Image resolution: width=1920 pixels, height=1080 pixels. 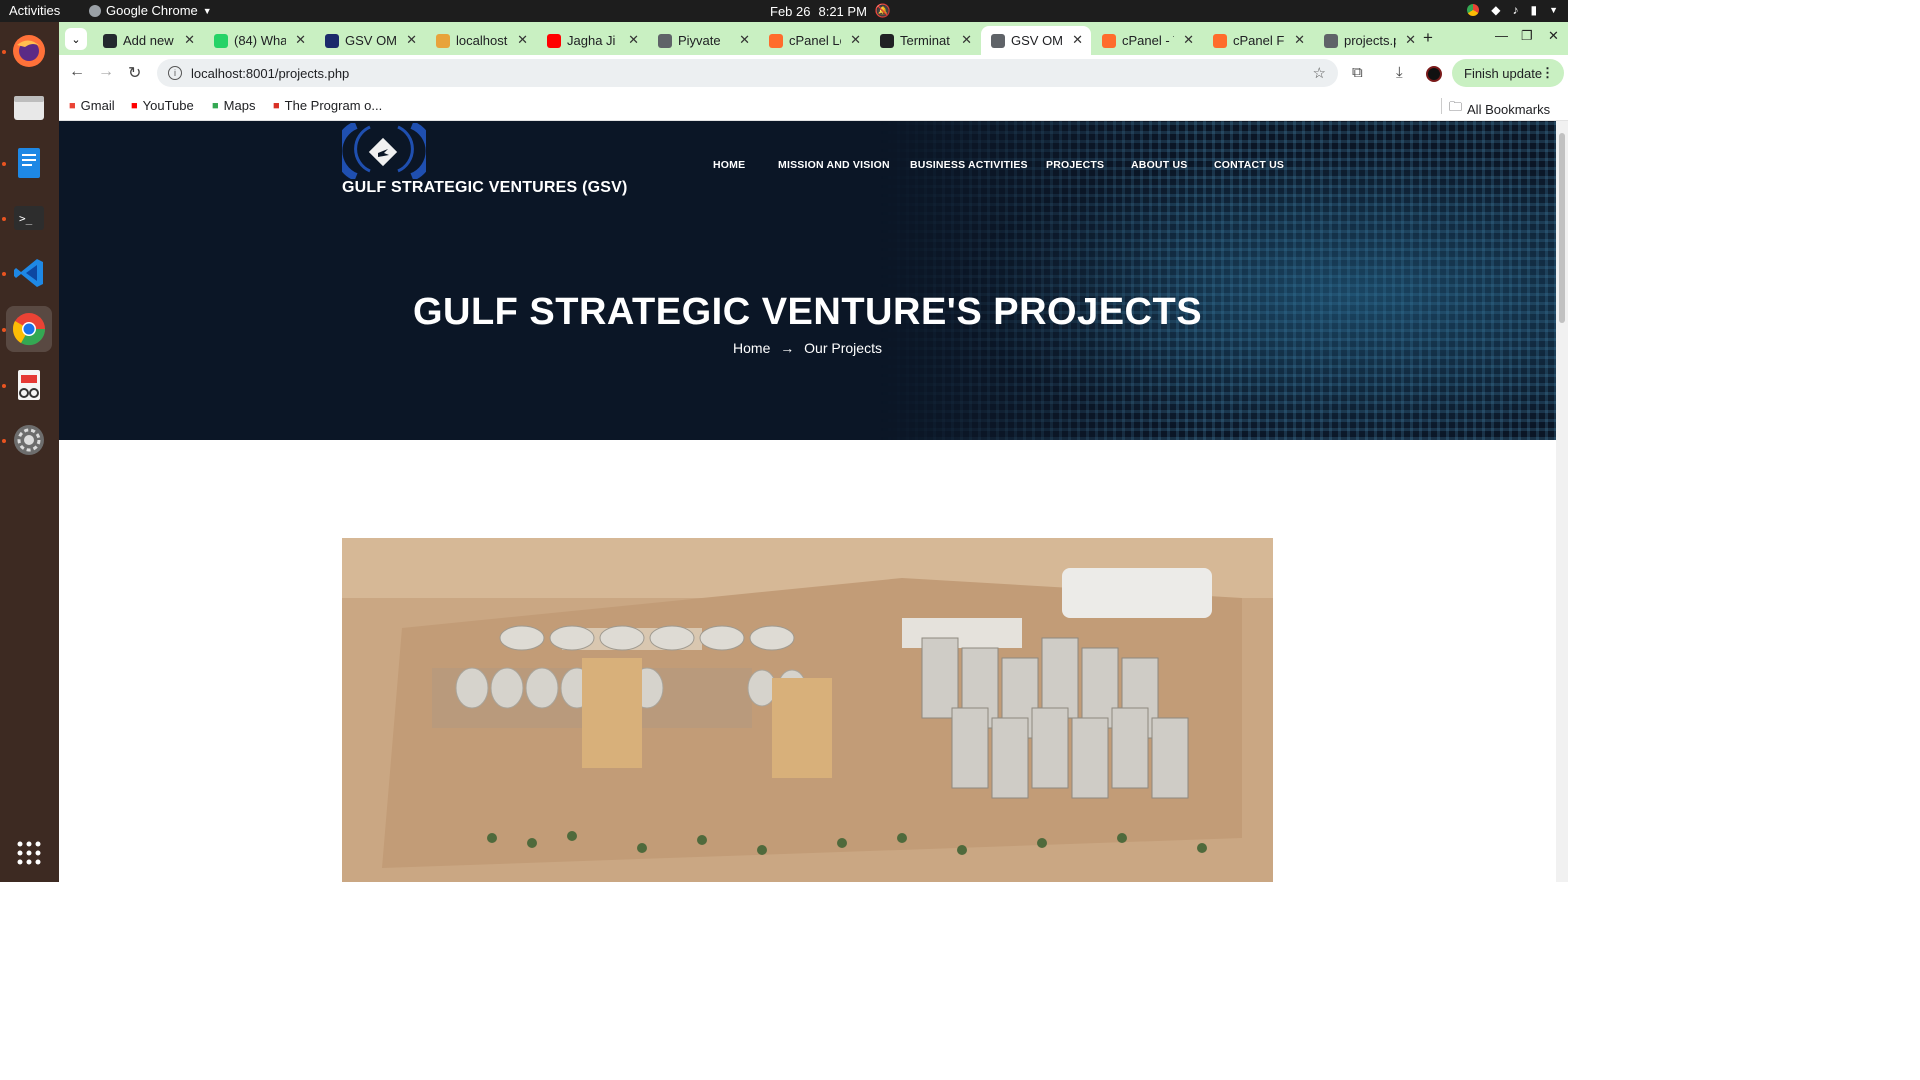 I want to click on system-tray: ◆ ♪ ▮ ▼, so click(x=1512, y=10).